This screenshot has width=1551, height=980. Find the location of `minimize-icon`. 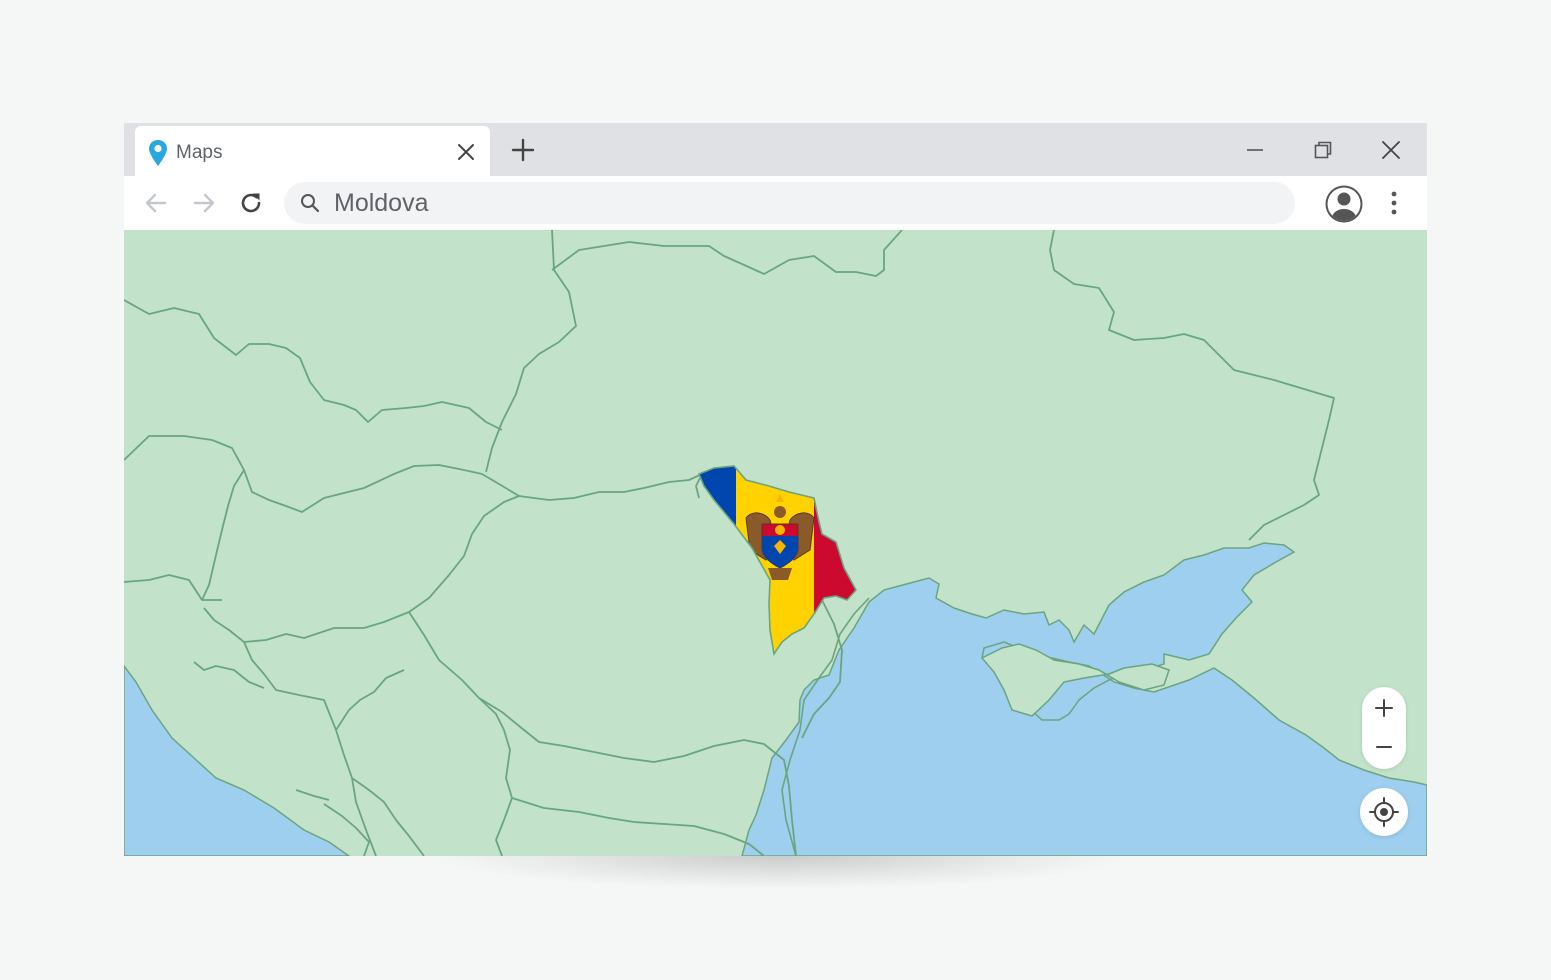

minimize-icon is located at coordinates (1255, 150).